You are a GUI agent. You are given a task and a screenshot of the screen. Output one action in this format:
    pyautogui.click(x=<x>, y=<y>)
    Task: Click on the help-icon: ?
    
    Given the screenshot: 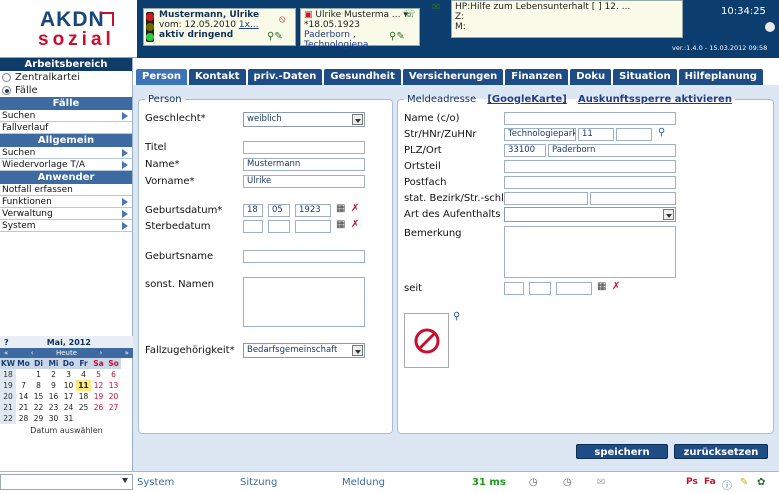 What is the action you would take?
    pyautogui.click(x=6, y=342)
    